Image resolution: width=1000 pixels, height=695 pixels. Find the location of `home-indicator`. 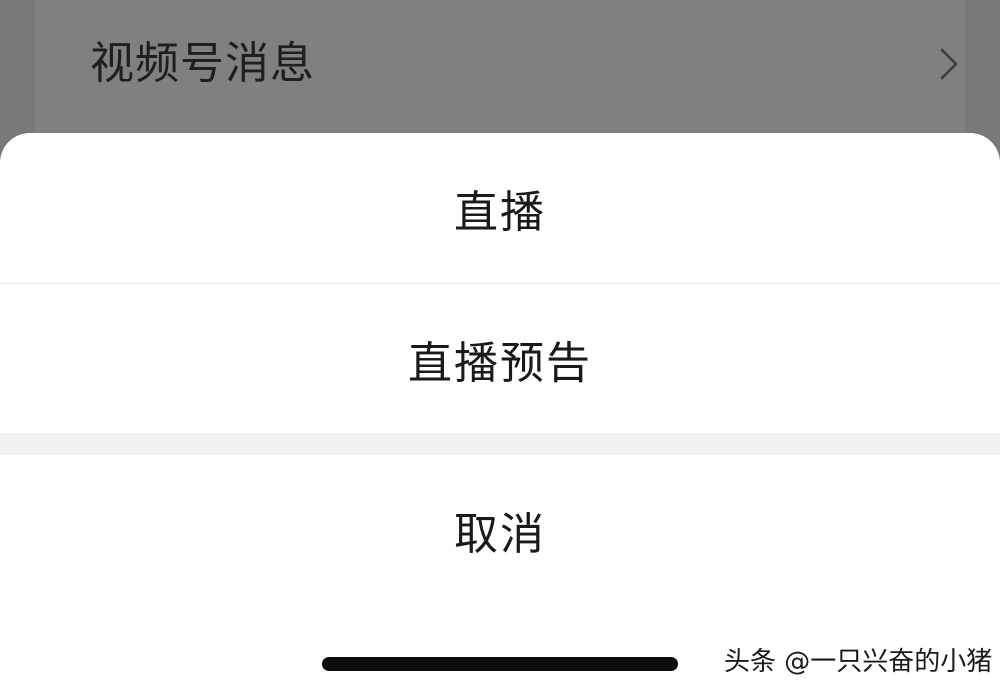

home-indicator is located at coordinates (500, 664).